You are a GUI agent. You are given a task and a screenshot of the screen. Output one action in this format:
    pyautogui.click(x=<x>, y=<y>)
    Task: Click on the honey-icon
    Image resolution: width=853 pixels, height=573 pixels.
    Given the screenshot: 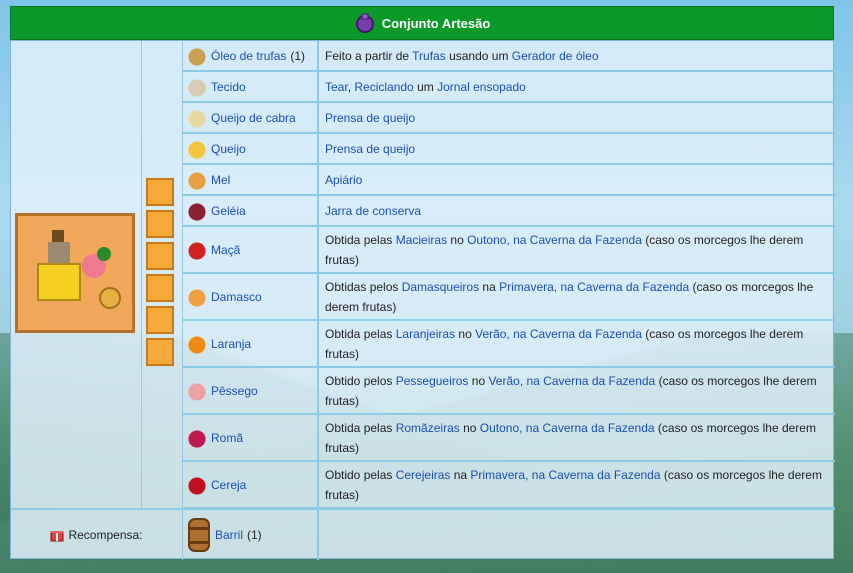 What is the action you would take?
    pyautogui.click(x=197, y=179)
    